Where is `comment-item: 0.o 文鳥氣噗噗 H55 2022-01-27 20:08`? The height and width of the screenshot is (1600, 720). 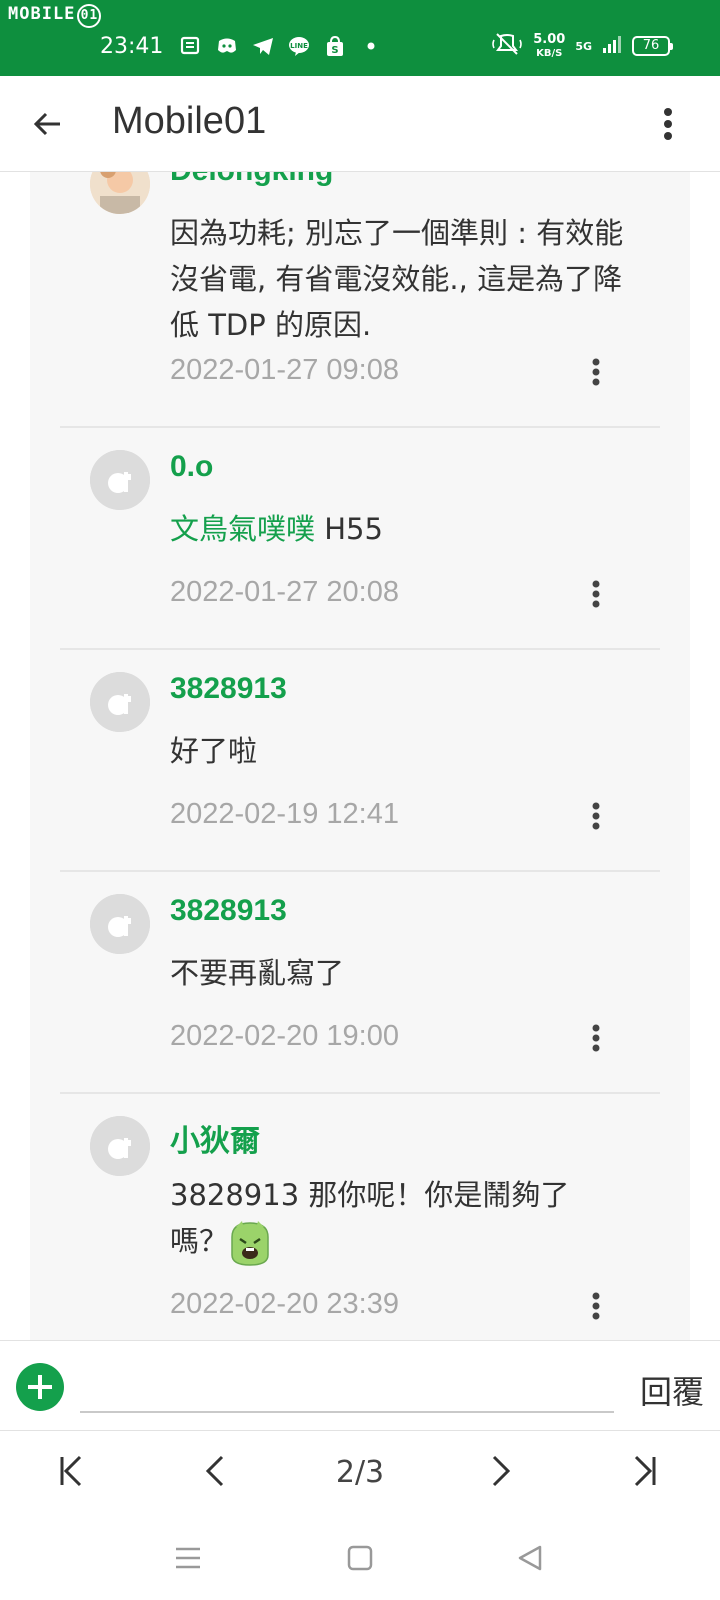 comment-item: 0.o 文鳥氣噗噗 H55 2022-01-27 20:08 is located at coordinates (360, 539).